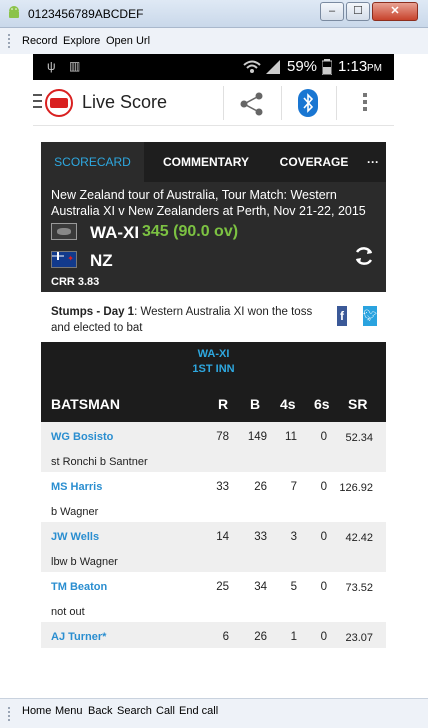 Image resolution: width=428 pixels, height=728 pixels. Describe the element at coordinates (359, 538) in the screenshot. I see `strike-rate: 42.42` at that location.